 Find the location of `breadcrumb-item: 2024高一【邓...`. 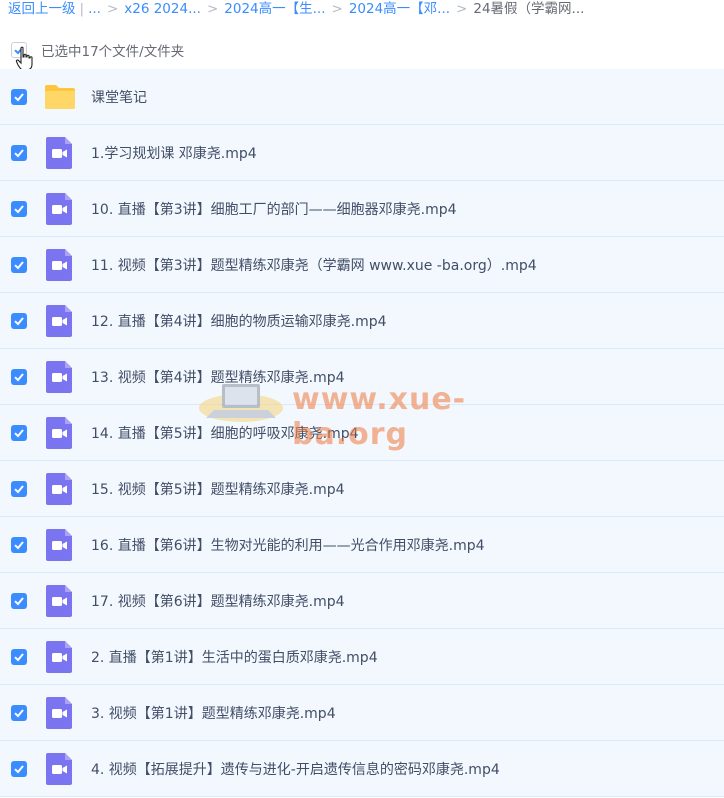

breadcrumb-item: 2024高一【邓... is located at coordinates (399, 9).